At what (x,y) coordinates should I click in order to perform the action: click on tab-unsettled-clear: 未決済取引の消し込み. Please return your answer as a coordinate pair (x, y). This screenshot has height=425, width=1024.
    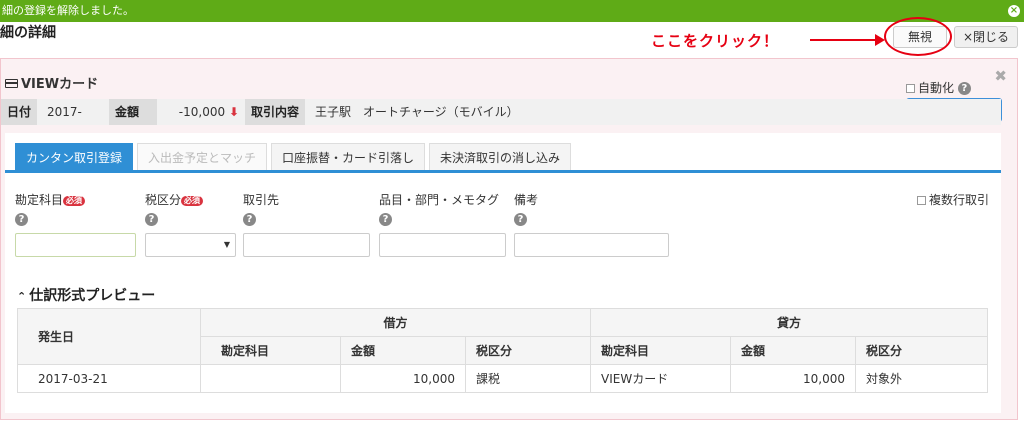
    Looking at the image, I should click on (500, 157).